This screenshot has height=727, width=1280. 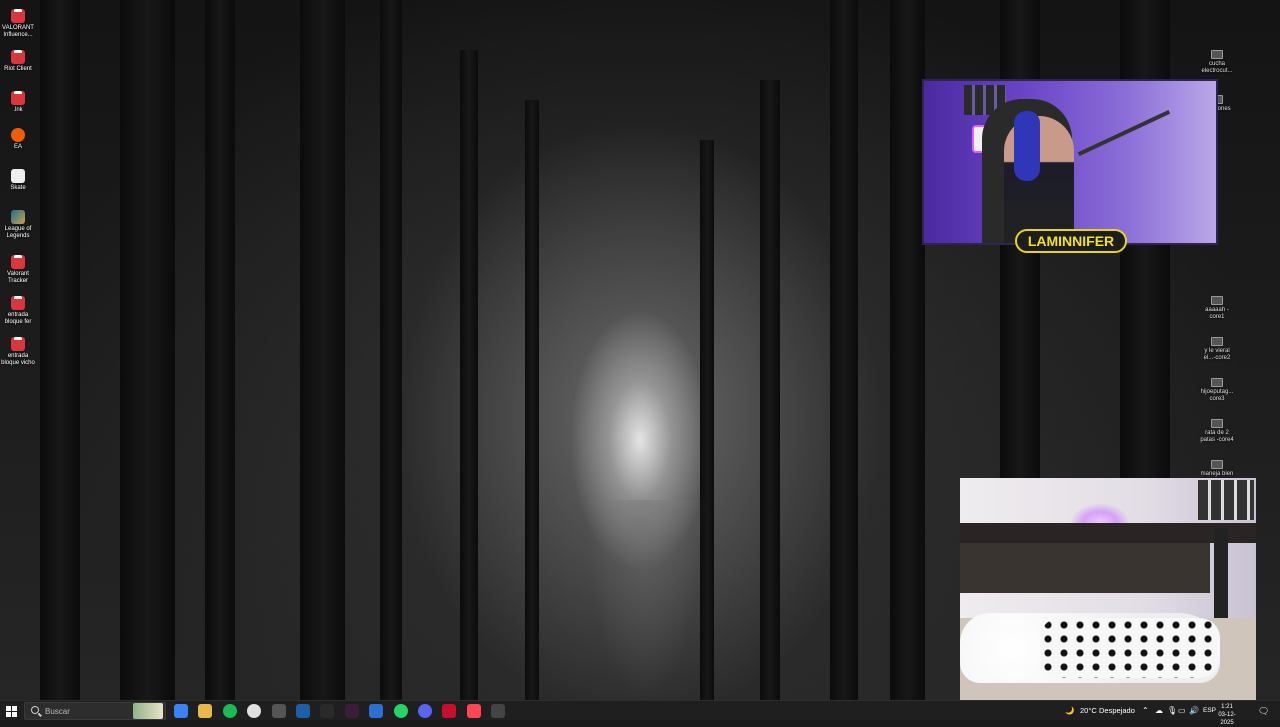 I want to click on desktop-icon-label: Riot Client, so click(x=18, y=69).